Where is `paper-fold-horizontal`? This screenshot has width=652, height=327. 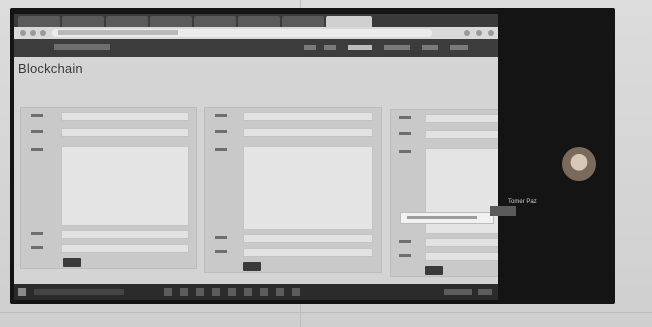 paper-fold-horizontal is located at coordinates (326, 312).